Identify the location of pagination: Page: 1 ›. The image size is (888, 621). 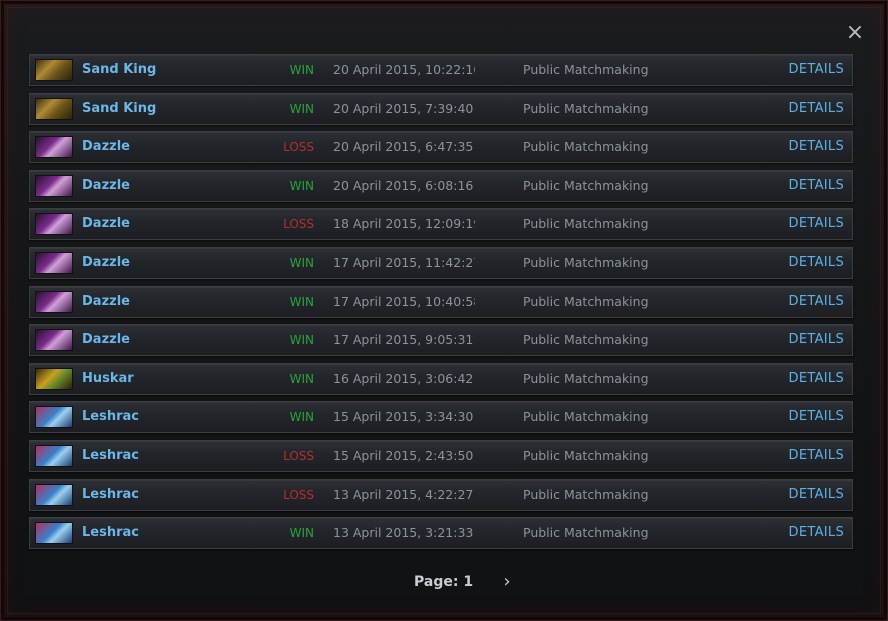
(444, 582).